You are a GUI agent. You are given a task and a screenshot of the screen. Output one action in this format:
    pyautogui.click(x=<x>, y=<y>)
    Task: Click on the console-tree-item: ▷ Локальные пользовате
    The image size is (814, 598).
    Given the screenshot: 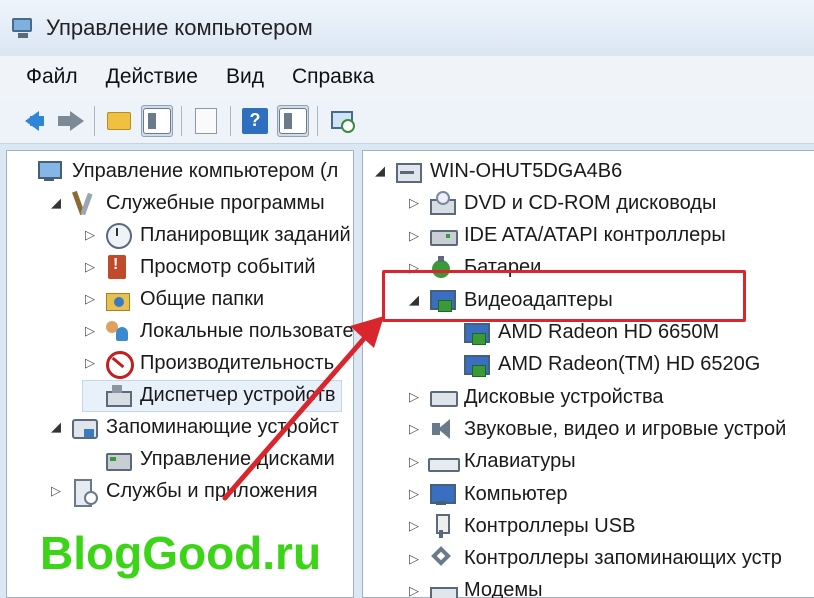 What is the action you would take?
    pyautogui.click(x=218, y=331)
    